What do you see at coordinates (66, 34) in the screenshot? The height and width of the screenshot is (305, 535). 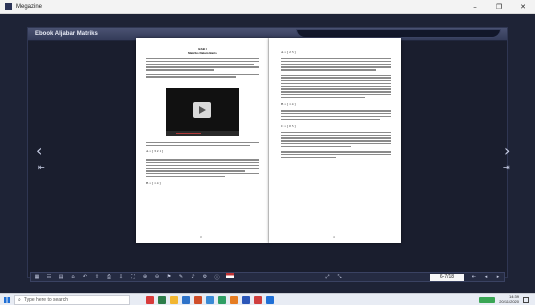 I see `book-title: Ebook Aljabar Matriks` at bounding box center [66, 34].